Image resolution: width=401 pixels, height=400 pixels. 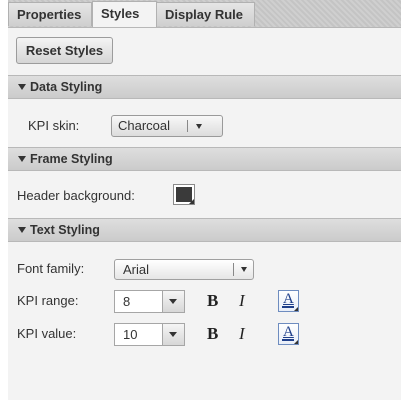 I want to click on kpi-value-size-select: 10, so click(x=149, y=334).